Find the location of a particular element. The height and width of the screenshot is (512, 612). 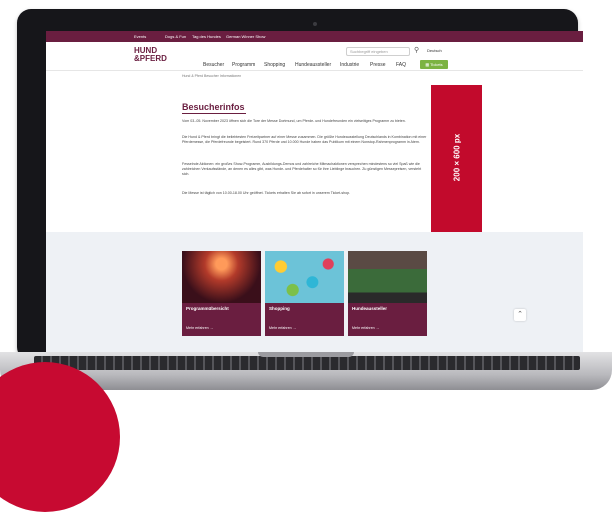

tickets-button: ▩ Tickets is located at coordinates (434, 64).